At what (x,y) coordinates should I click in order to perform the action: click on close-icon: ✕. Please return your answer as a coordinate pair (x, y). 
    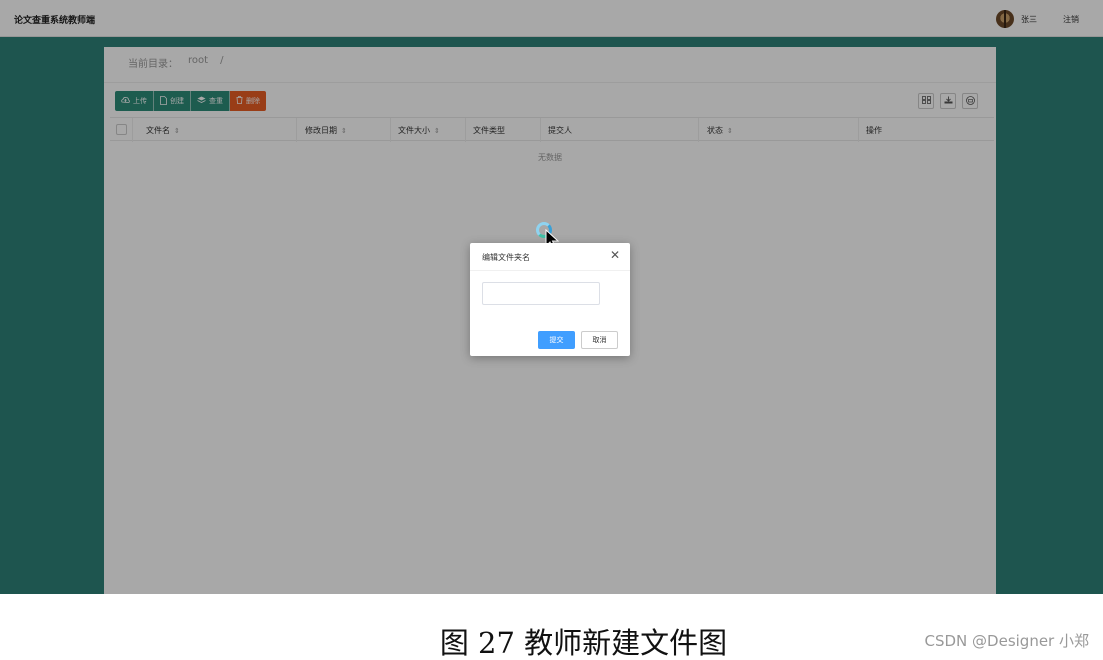
    Looking at the image, I should click on (615, 255).